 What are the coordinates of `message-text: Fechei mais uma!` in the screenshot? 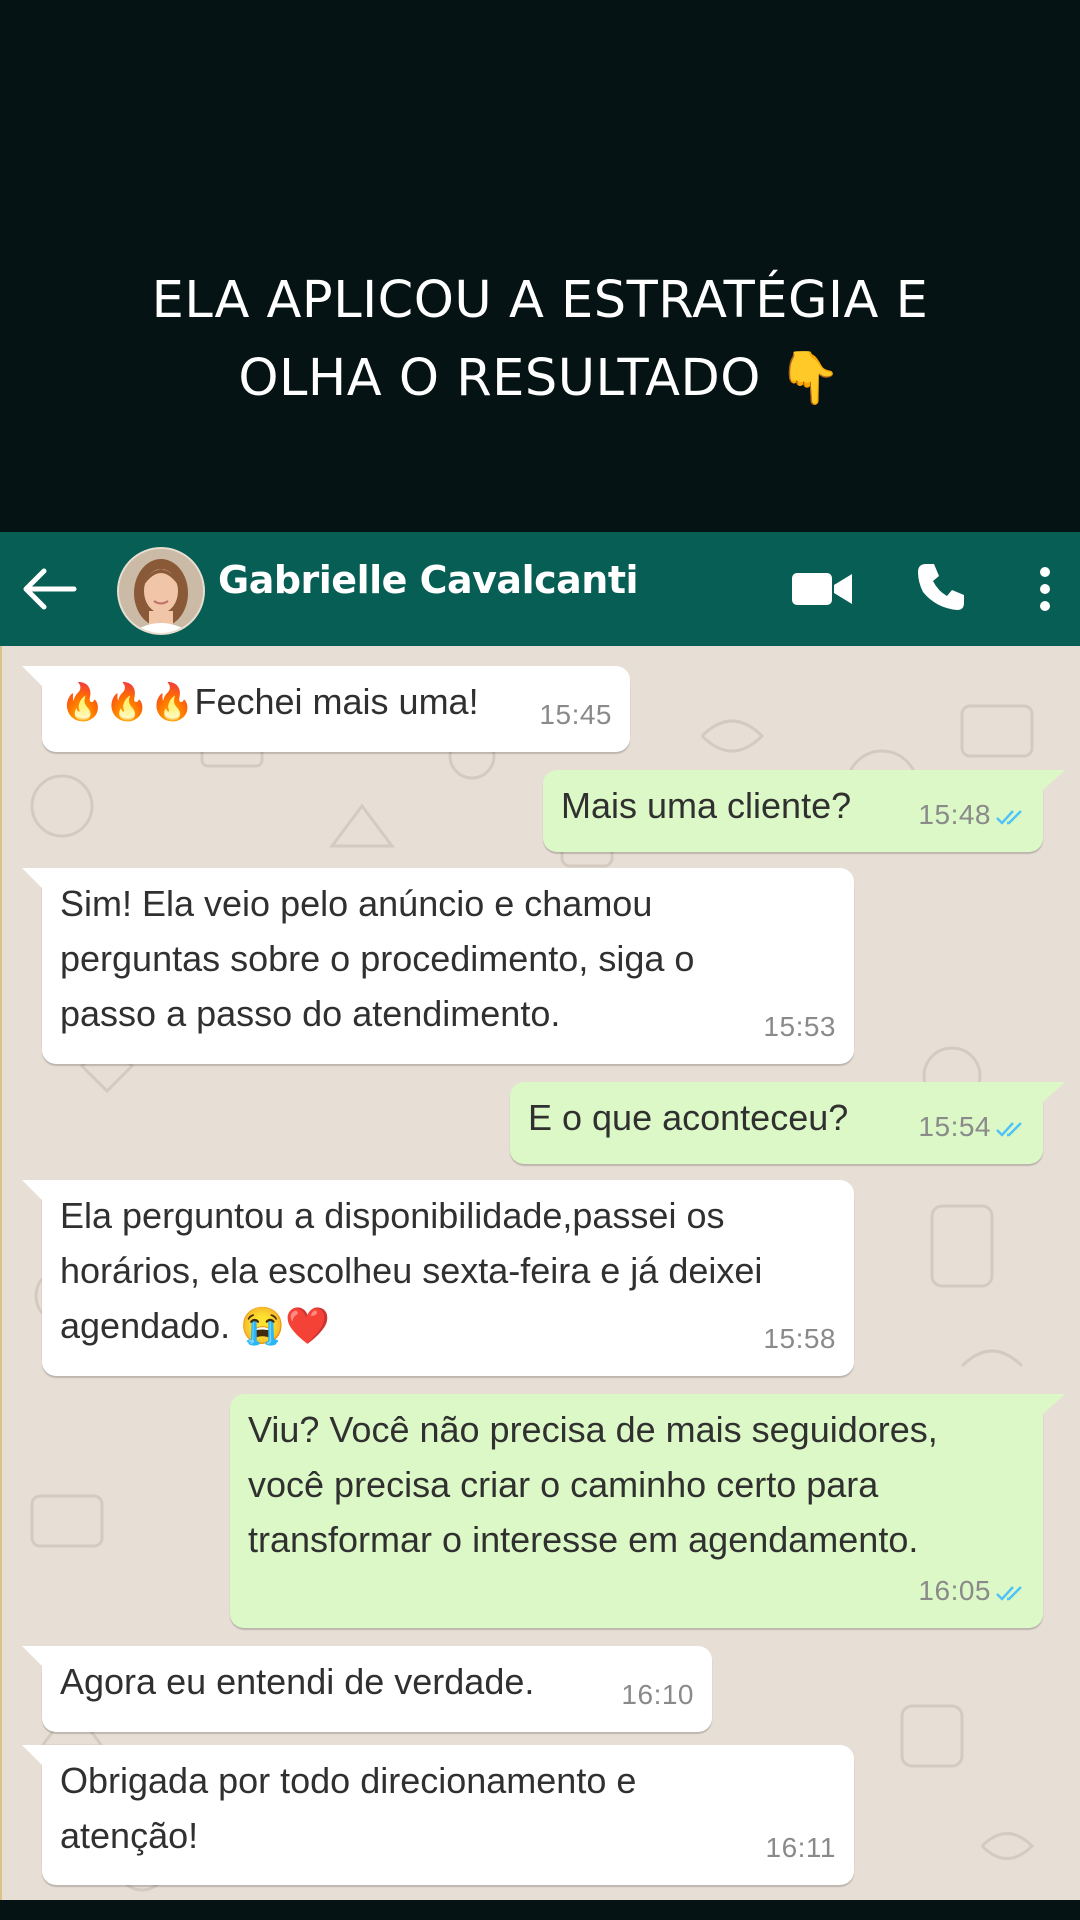 It's located at (336, 701).